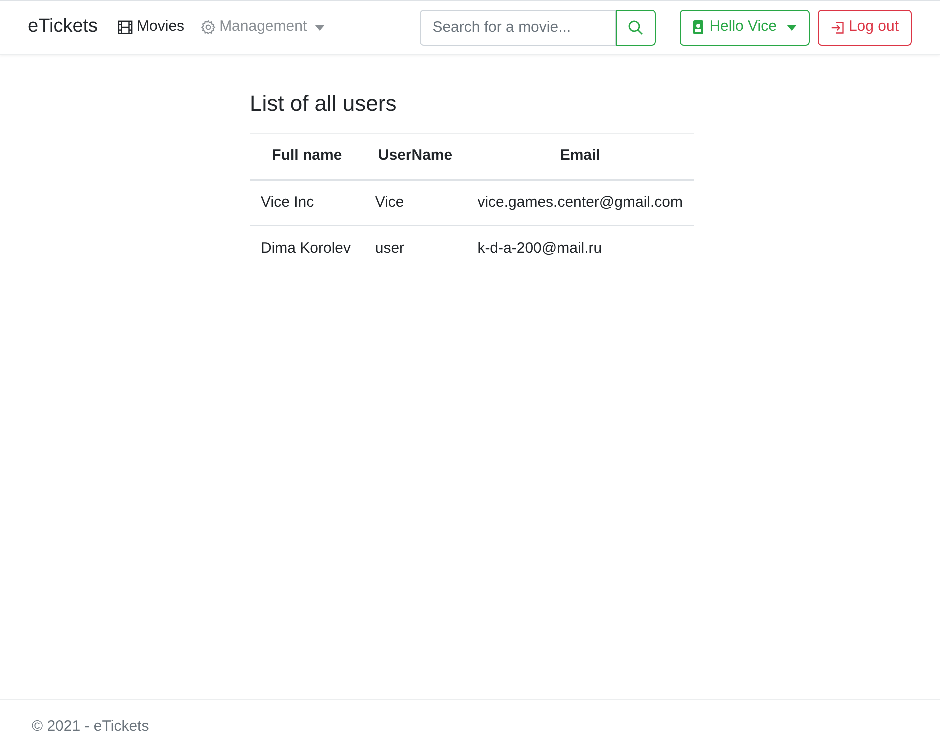 Image resolution: width=940 pixels, height=755 pixels. Describe the element at coordinates (126, 27) in the screenshot. I see `film-icon` at that location.